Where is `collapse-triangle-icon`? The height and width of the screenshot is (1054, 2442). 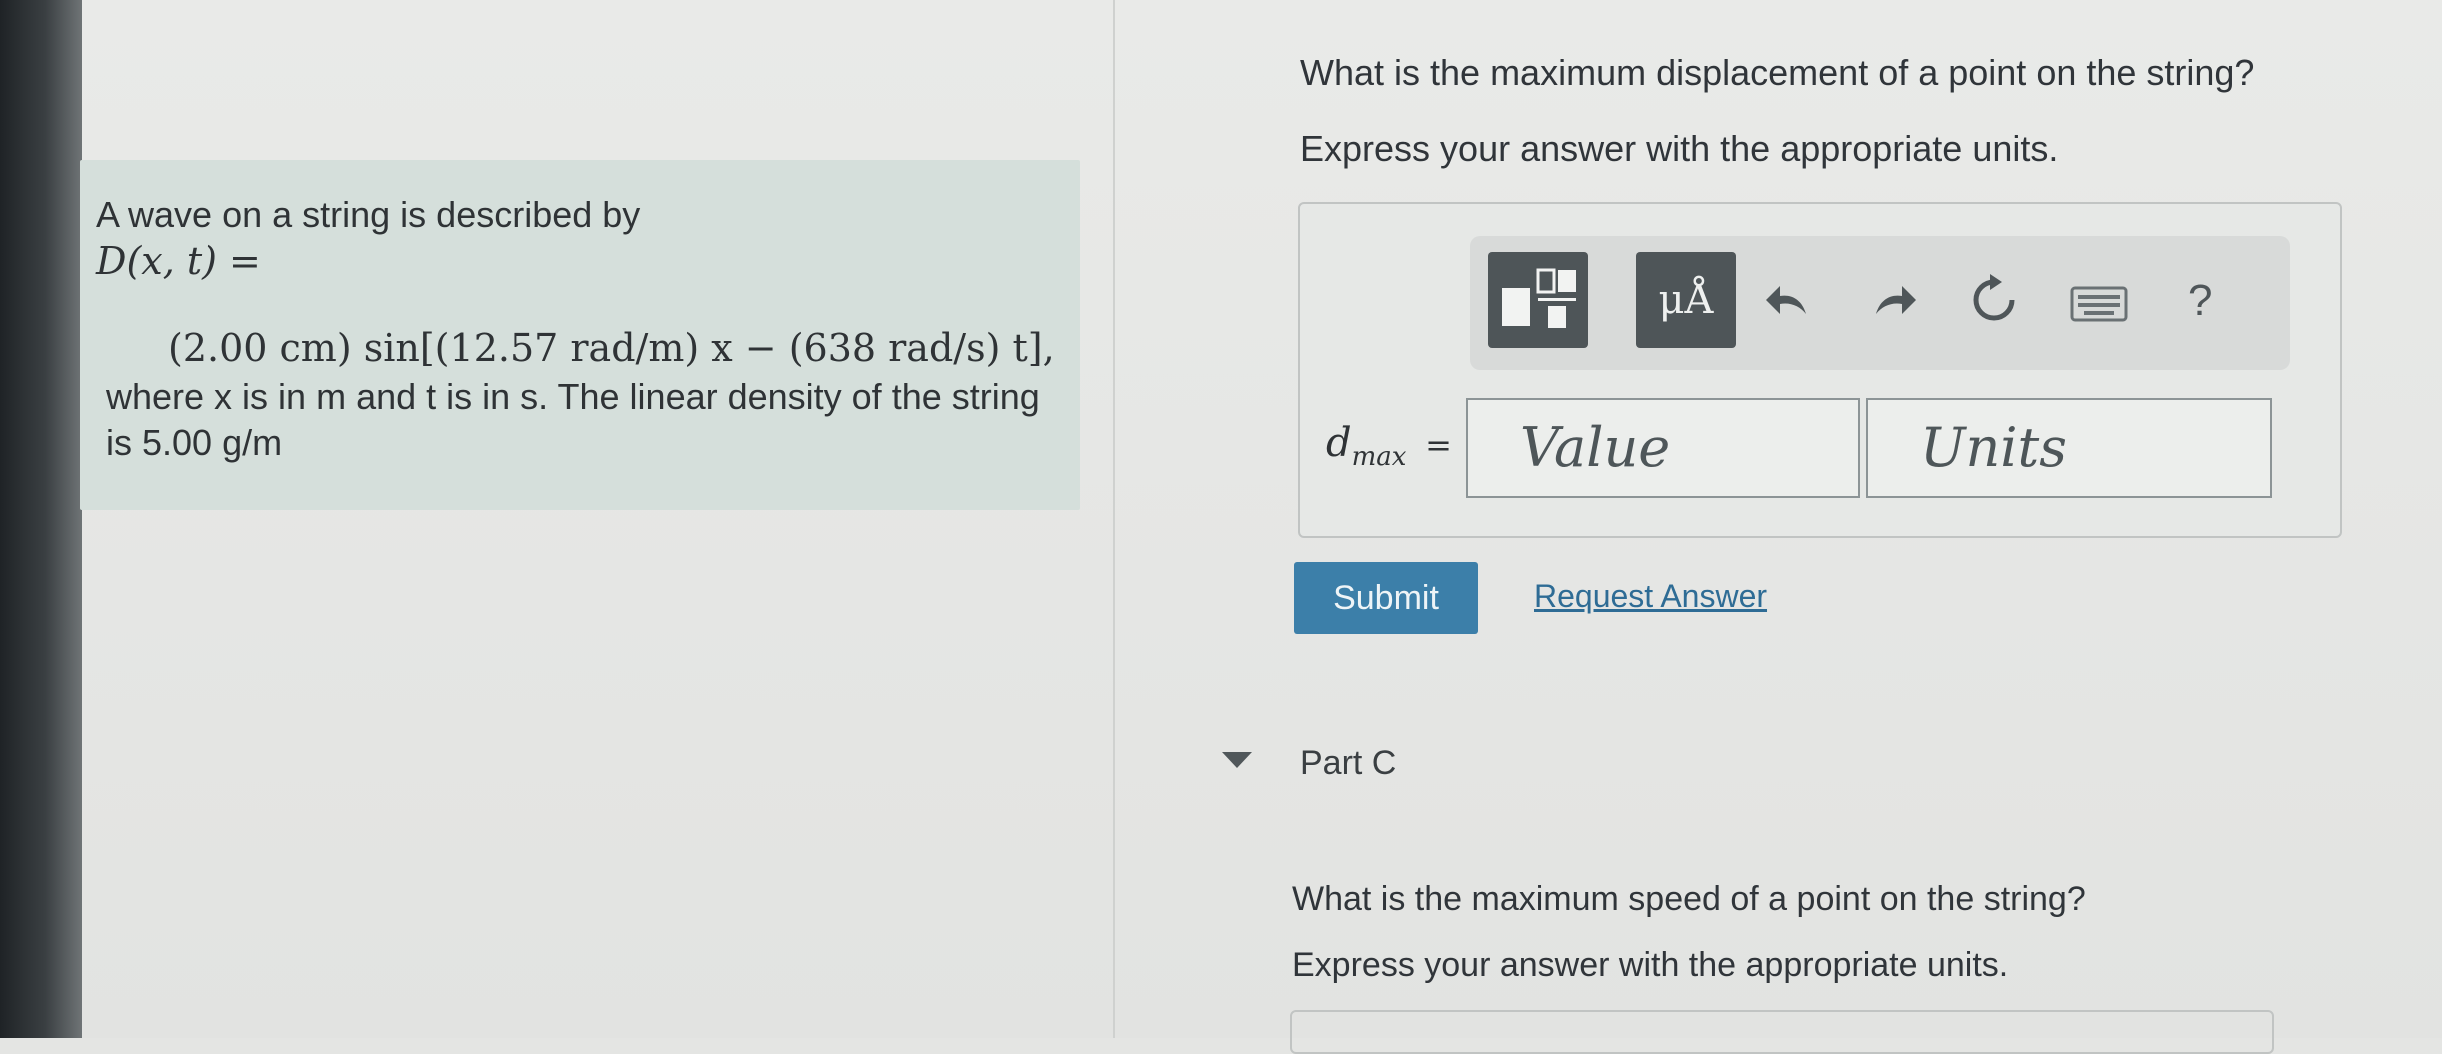 collapse-triangle-icon is located at coordinates (1237, 760).